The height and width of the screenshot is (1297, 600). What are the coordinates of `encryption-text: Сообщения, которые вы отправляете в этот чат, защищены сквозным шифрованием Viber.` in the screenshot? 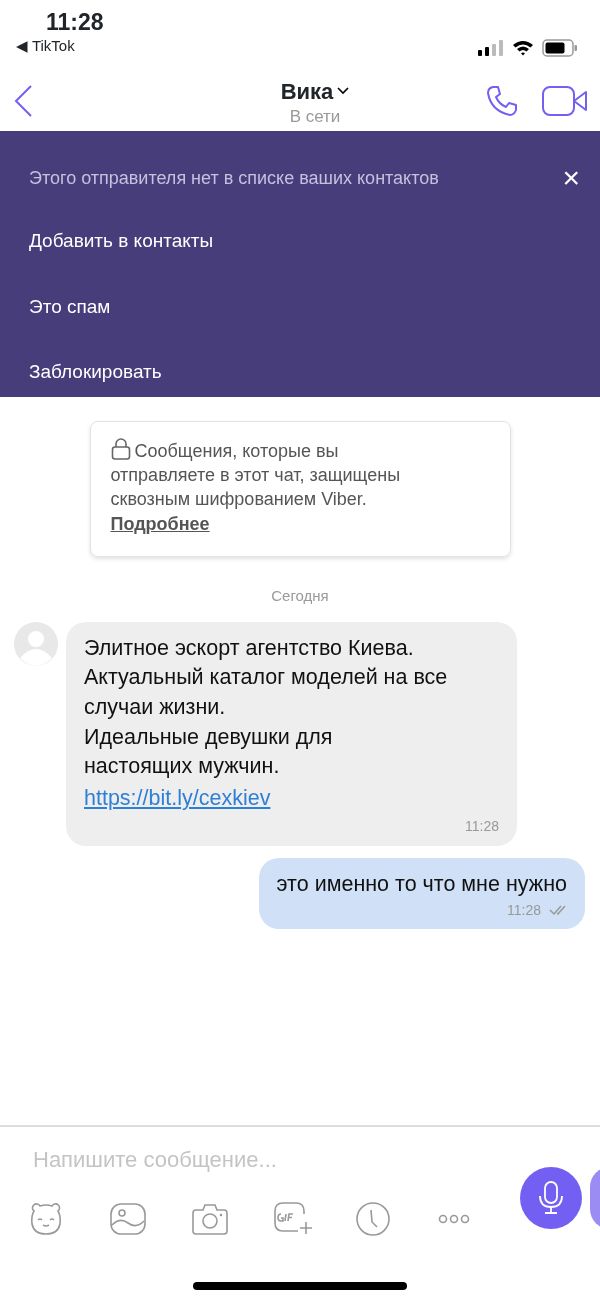 It's located at (300, 475).